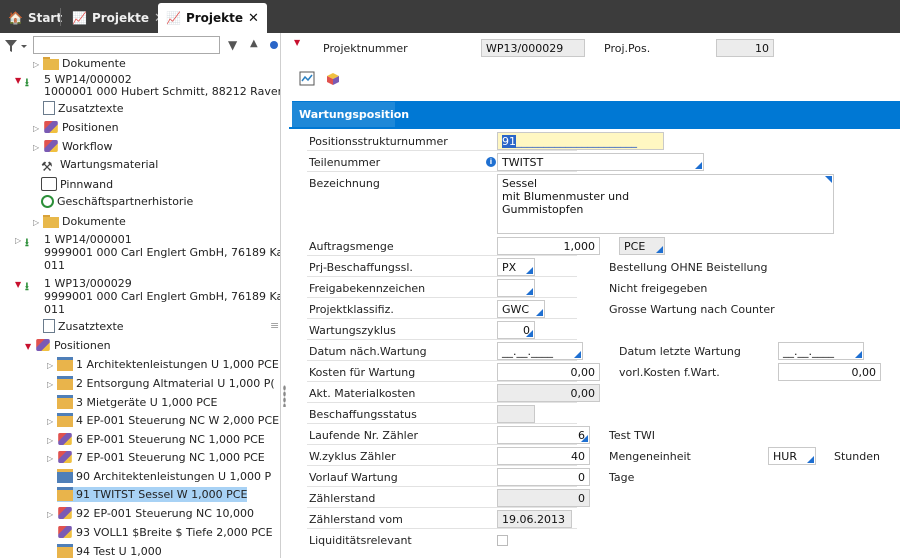 This screenshot has height=558, width=900. What do you see at coordinates (502, 540) in the screenshot?
I see `liquid-checkbox` at bounding box center [502, 540].